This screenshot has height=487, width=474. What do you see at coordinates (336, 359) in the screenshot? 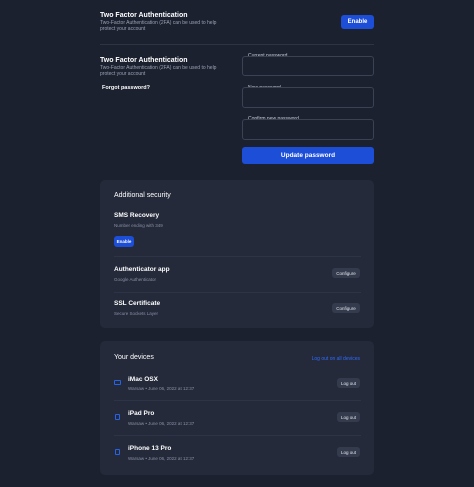
I see `logout-all-devices-link: Log out on all devices` at bounding box center [336, 359].